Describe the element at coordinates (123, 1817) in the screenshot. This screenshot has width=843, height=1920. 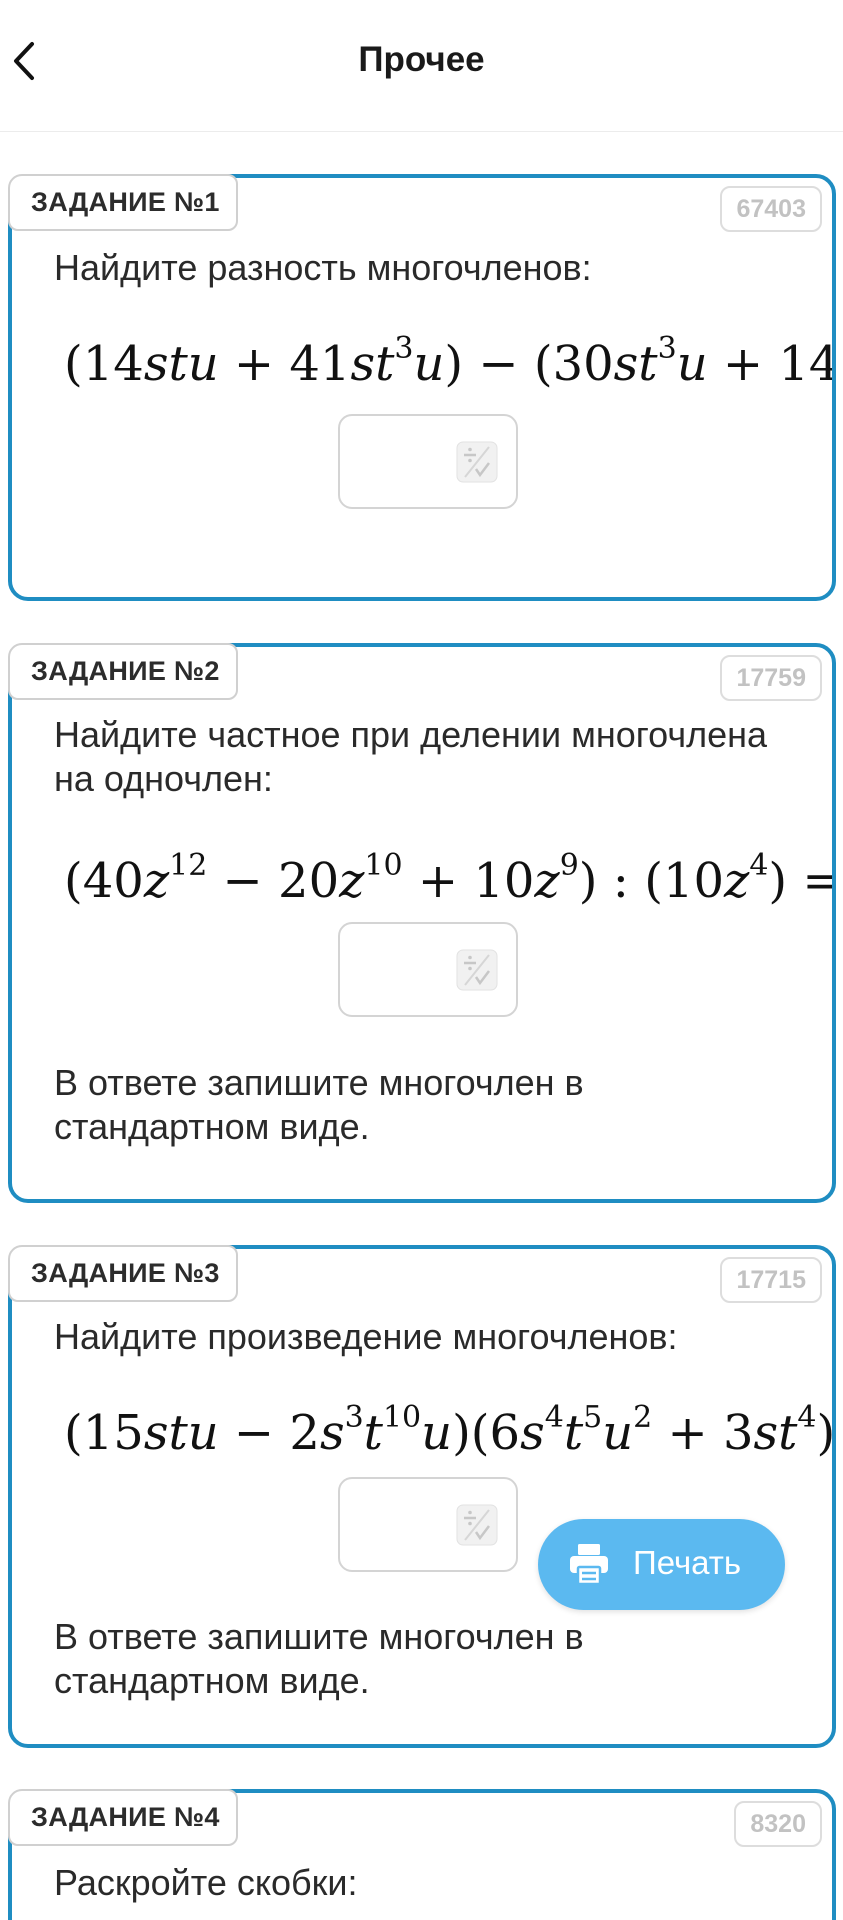
I see `task-label: ЗАДАНИЕ №4` at that location.